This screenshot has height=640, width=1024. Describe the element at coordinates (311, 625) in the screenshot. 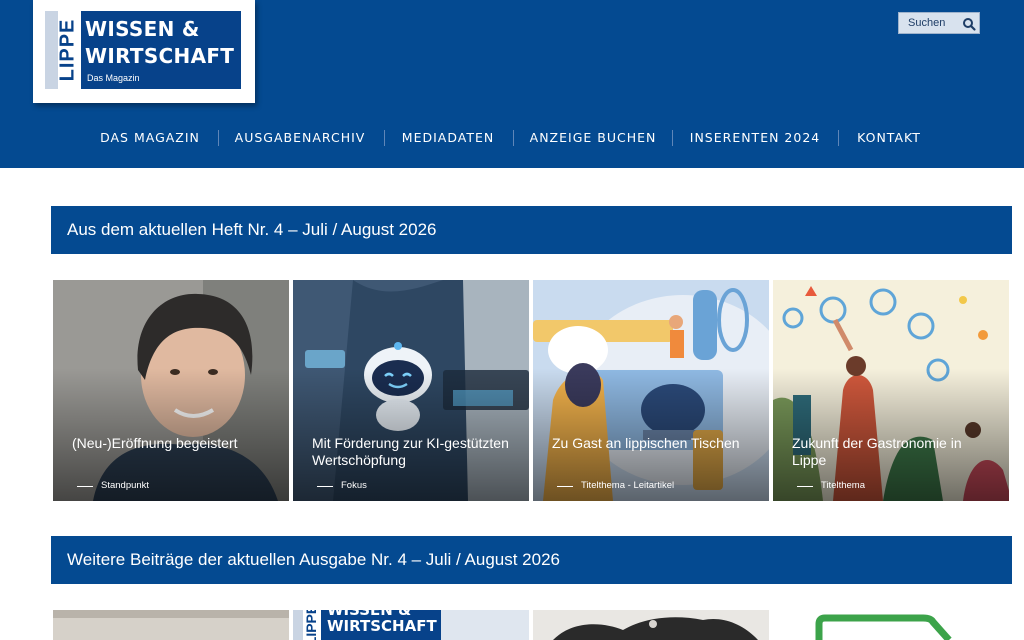

I see `thumb-logo-vertical: LIPPE` at that location.